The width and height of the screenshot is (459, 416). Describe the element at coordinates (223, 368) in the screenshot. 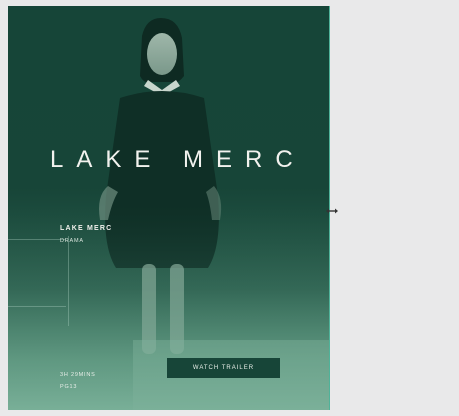

I see `watch-trailer-button: WATCH TRAILER` at that location.